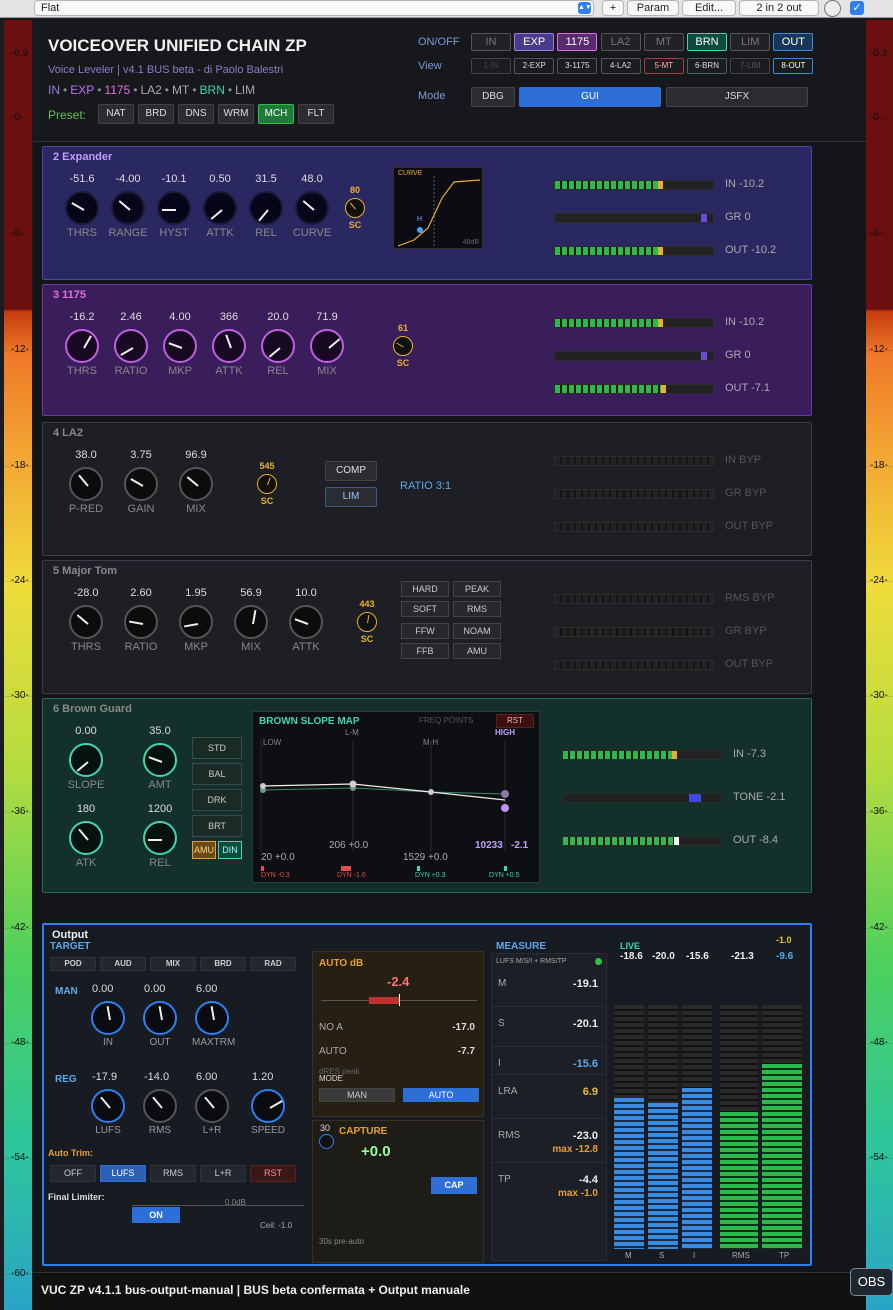 The width and height of the screenshot is (893, 1310). Describe the element at coordinates (663, 66) in the screenshot. I see `view-5-button: 5-MT` at that location.